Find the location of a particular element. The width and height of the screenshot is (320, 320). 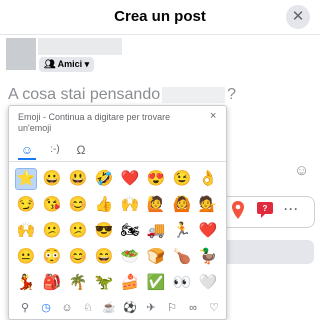

publish-button is located at coordinates (268, 252).